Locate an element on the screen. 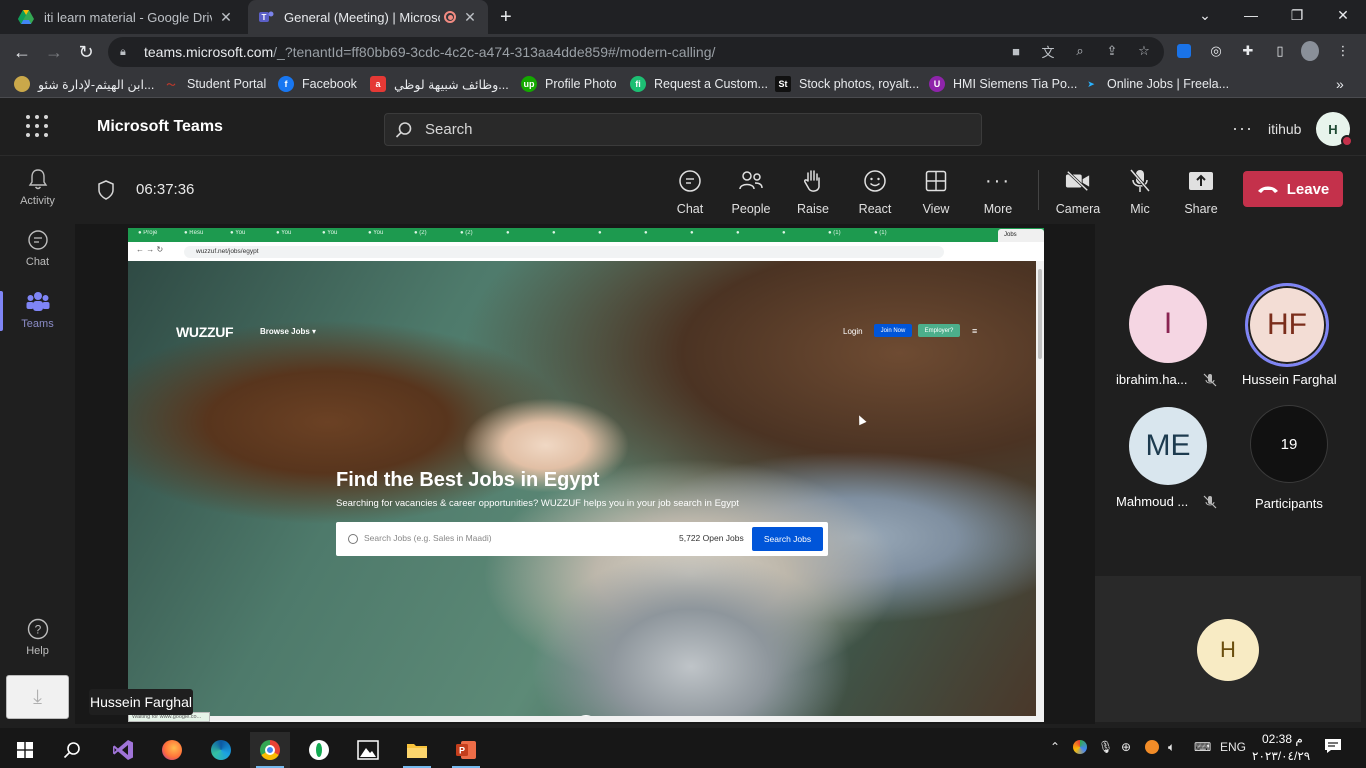 The height and width of the screenshot is (768, 1366). translate-icon: 文 is located at coordinates (1048, 51).